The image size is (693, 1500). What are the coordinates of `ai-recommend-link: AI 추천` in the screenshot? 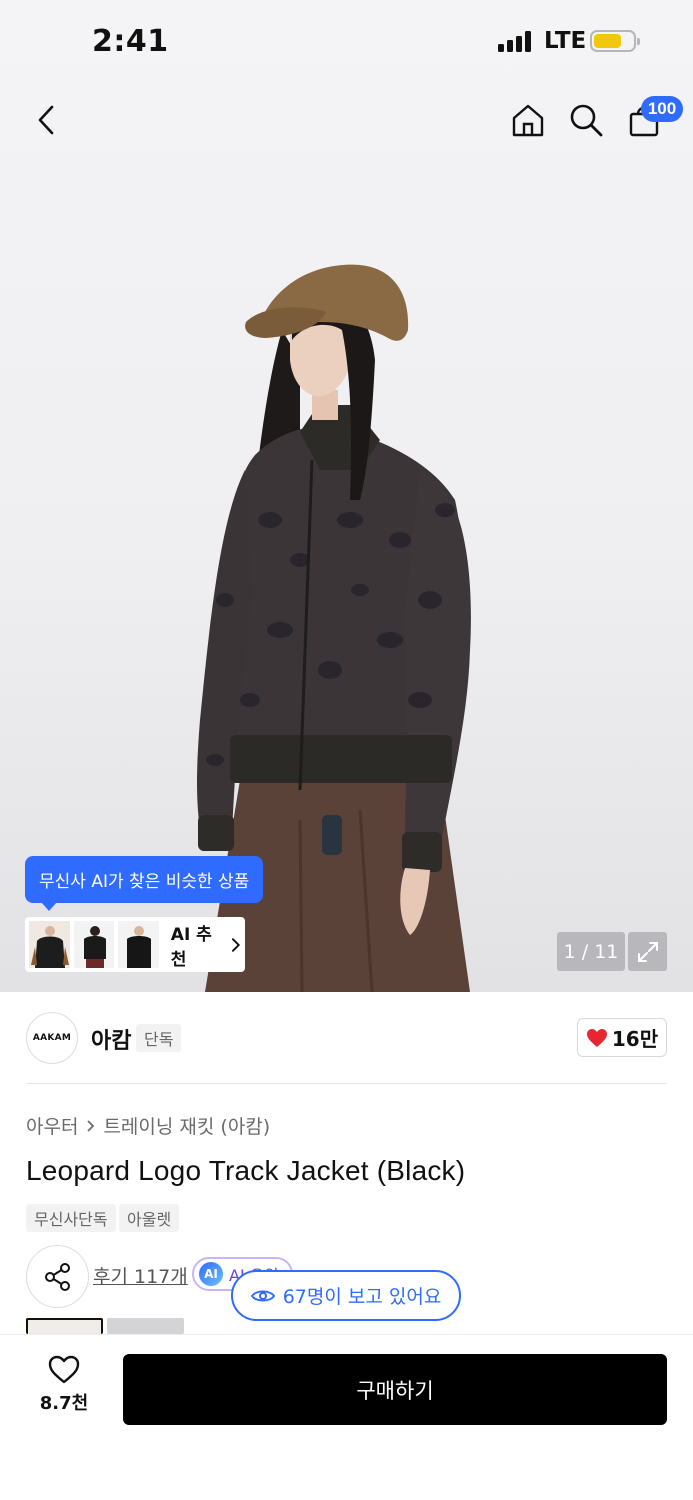 It's located at (206, 945).